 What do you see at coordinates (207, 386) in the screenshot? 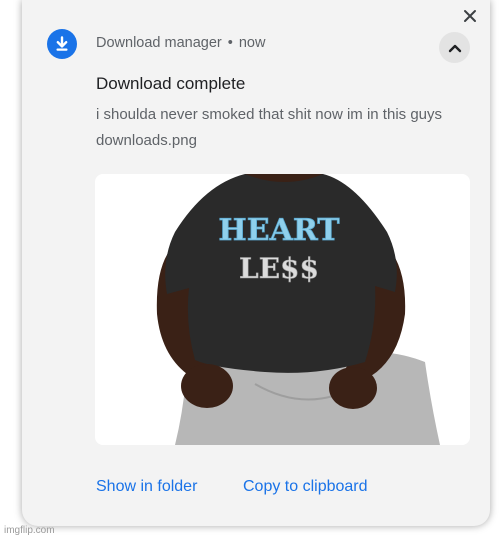
I see `preview-left-fist` at bounding box center [207, 386].